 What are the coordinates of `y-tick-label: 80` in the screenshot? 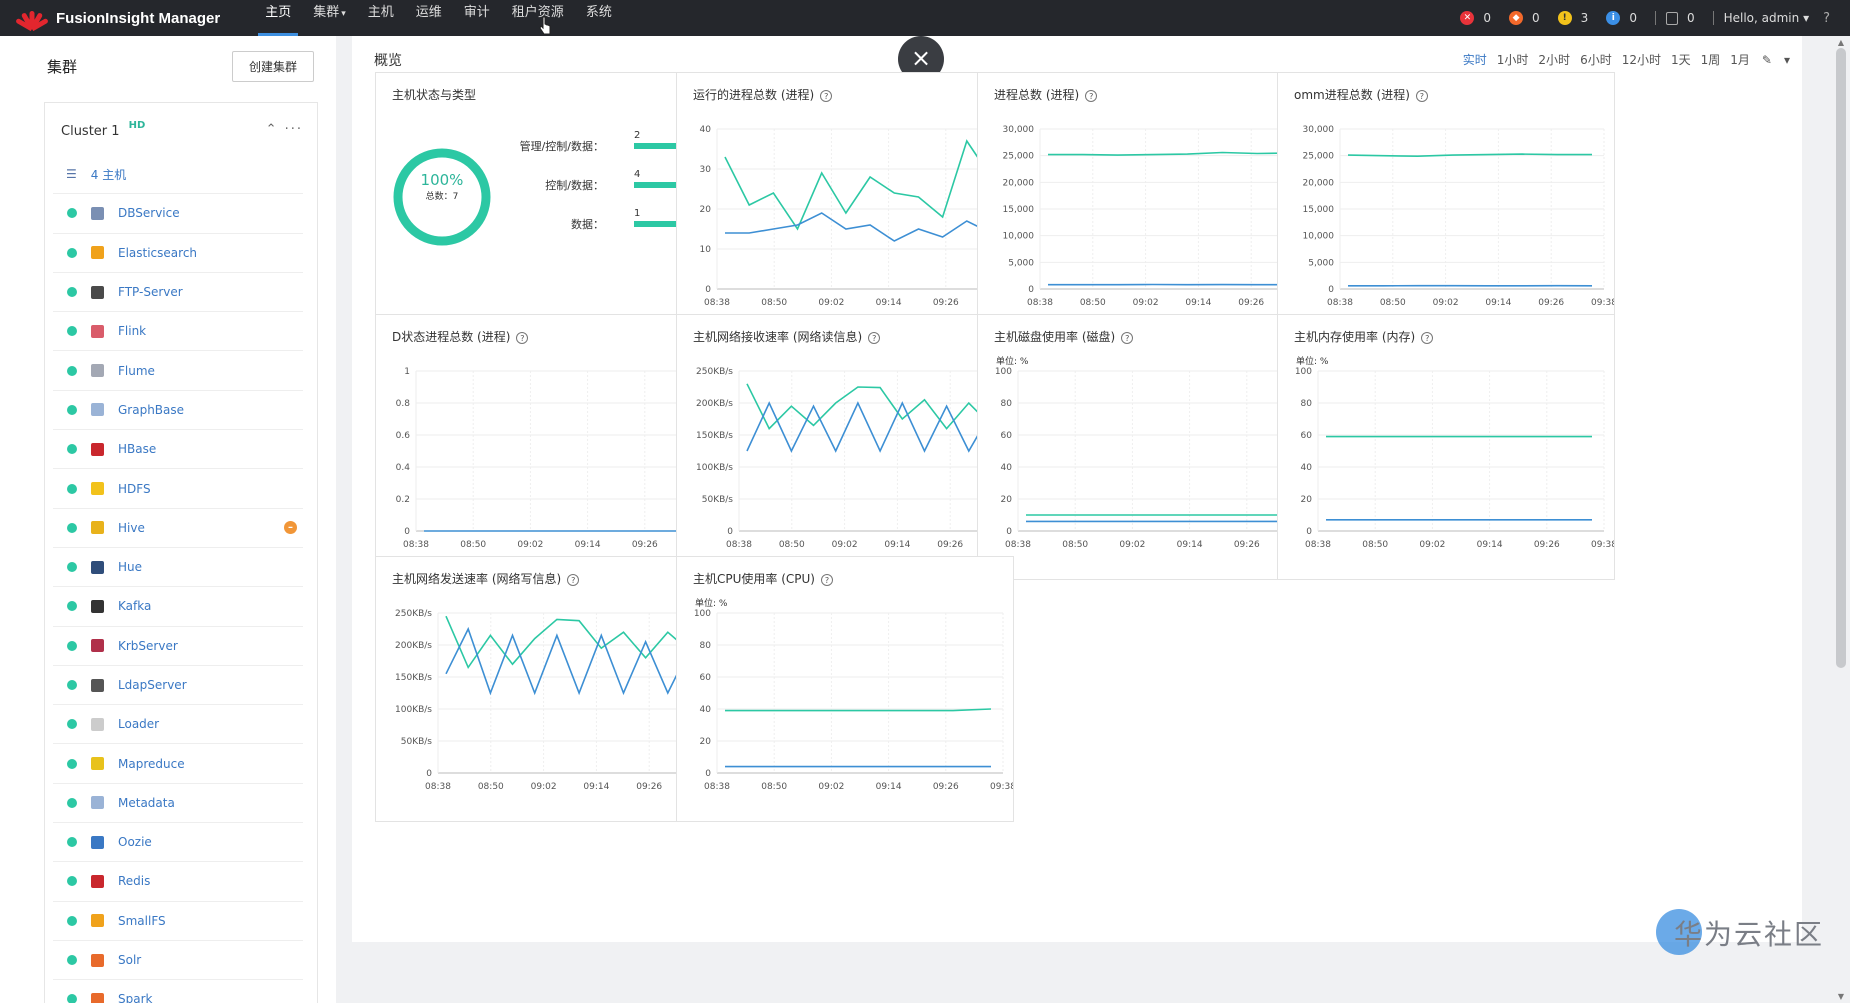 It's located at (1307, 404).